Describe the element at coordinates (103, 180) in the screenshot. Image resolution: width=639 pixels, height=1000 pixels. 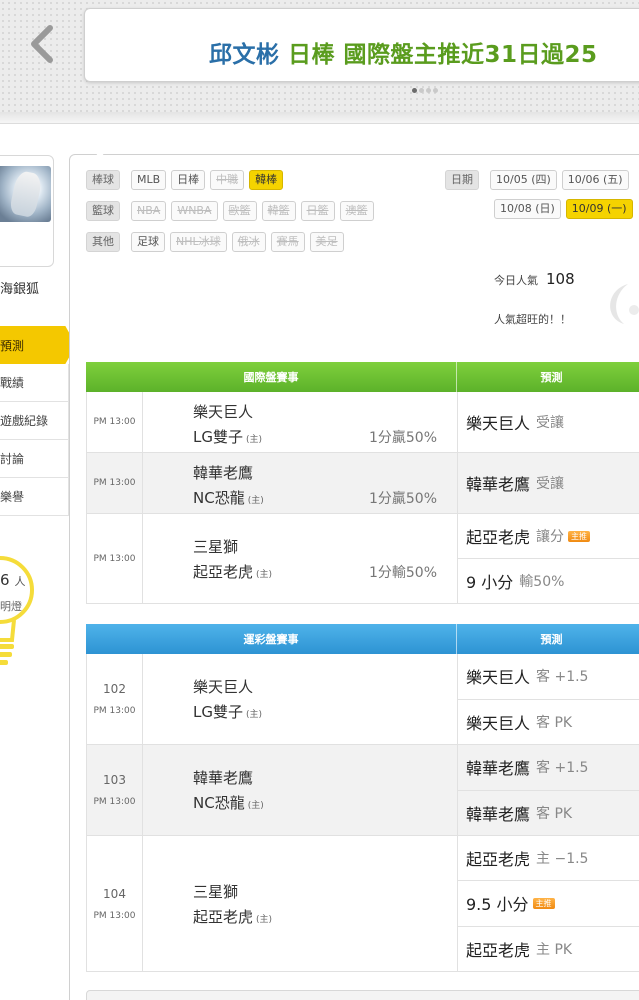
I see `filter-category-baseball: 棒球` at that location.